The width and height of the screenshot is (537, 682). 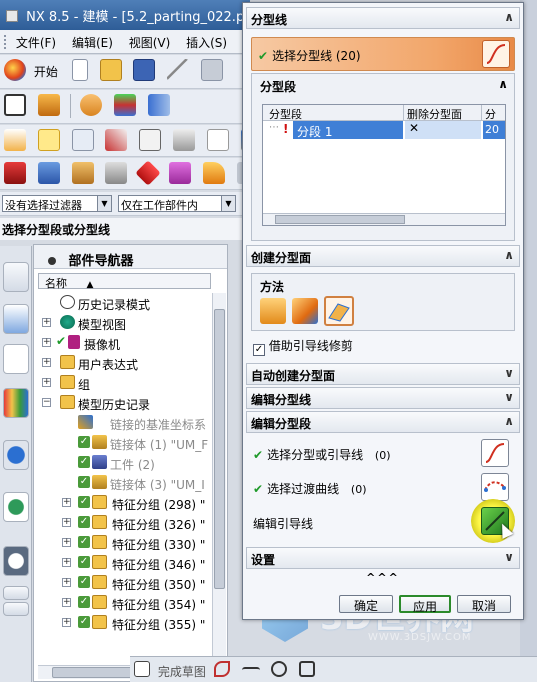 I want to click on feature-icon, so click(x=91, y=105).